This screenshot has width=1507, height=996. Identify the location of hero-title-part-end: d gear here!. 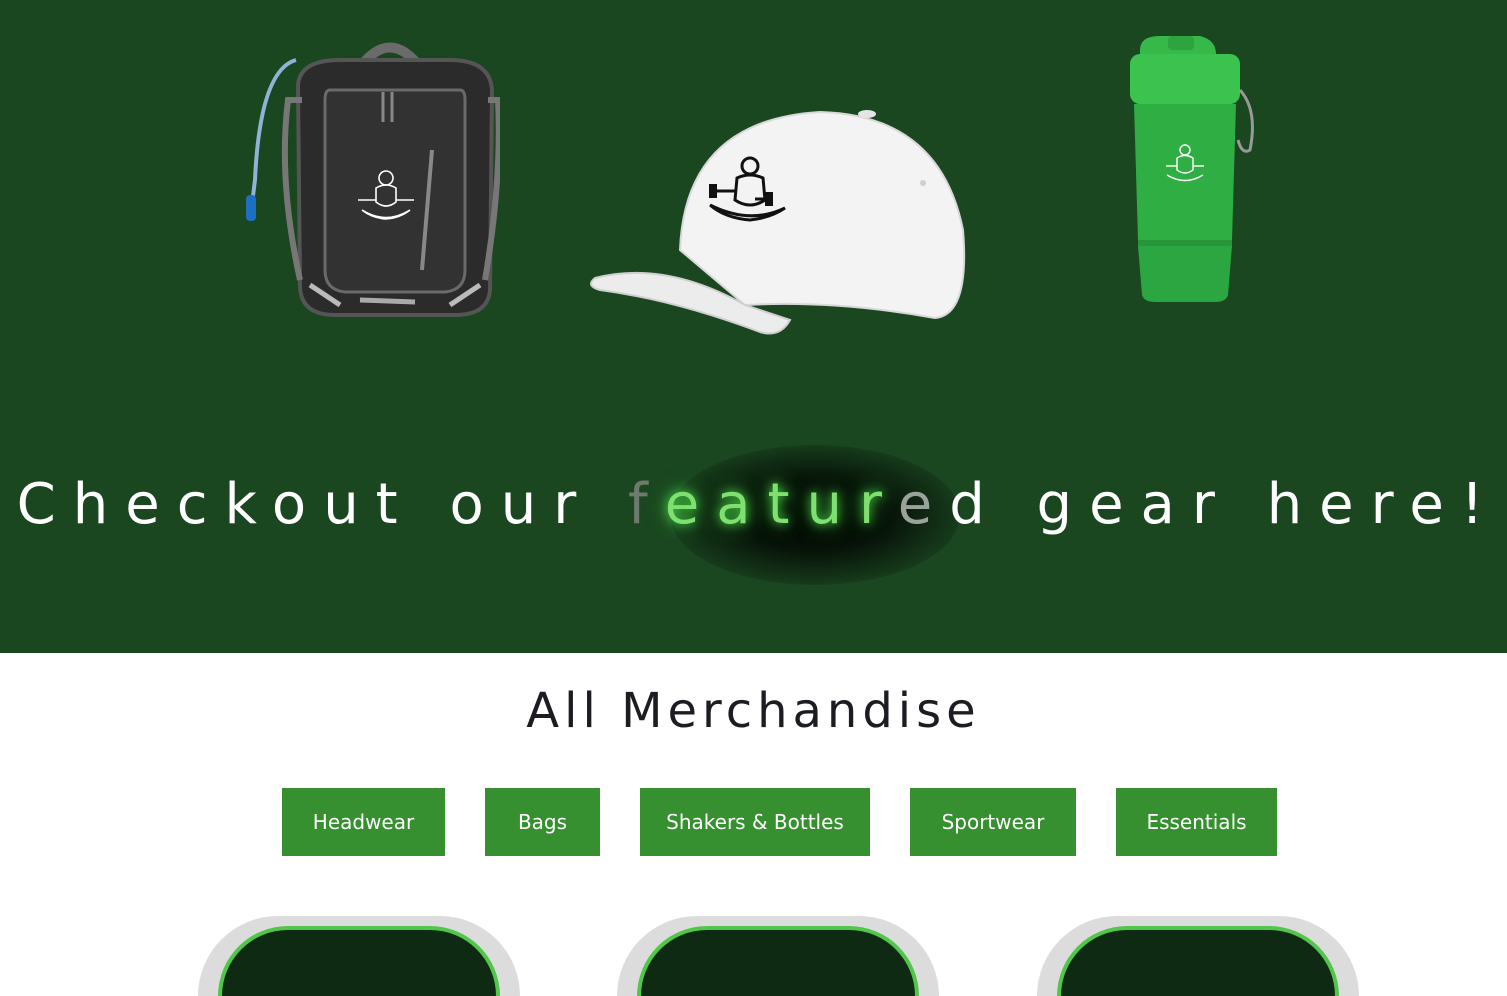
(1225, 504).